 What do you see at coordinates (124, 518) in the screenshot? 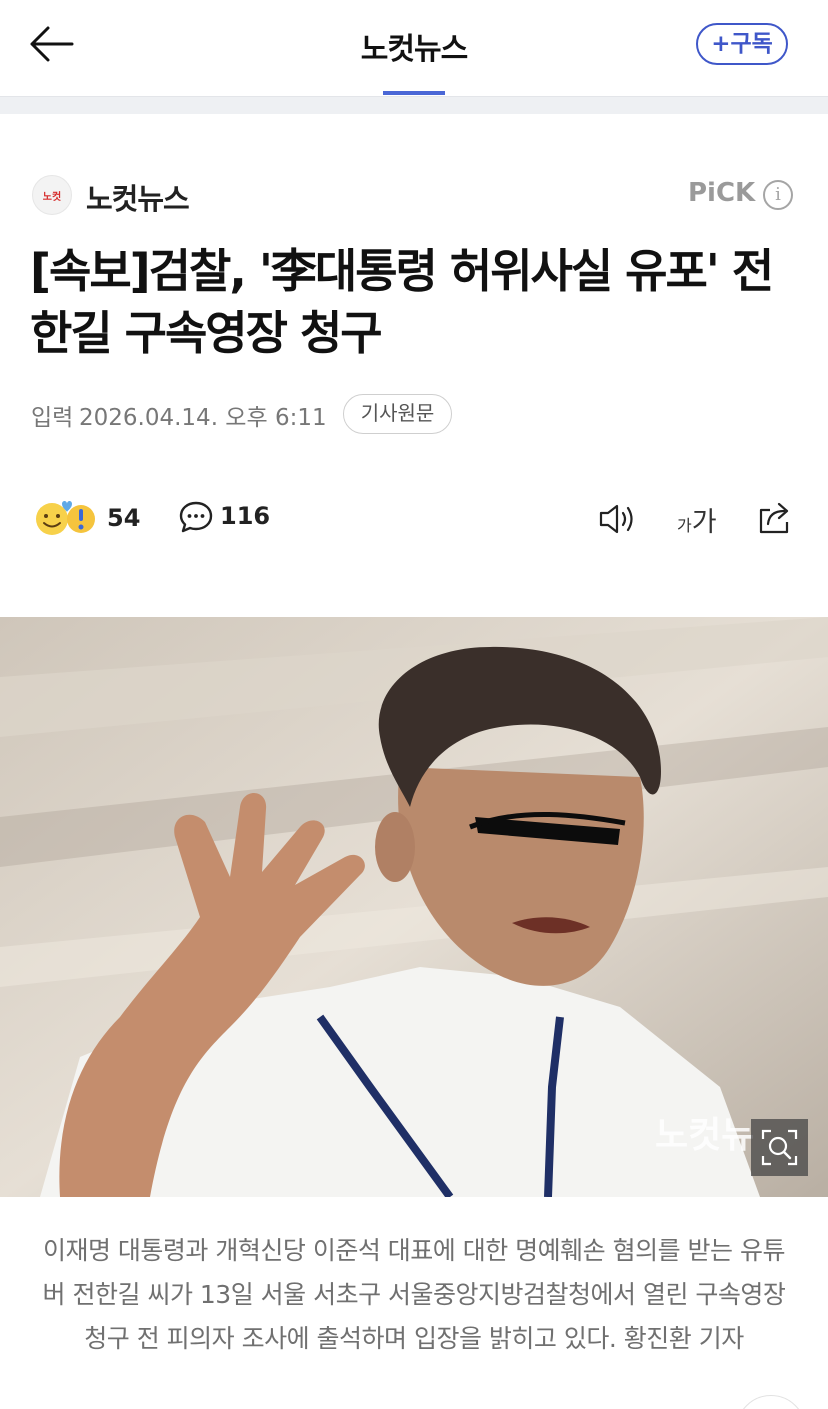
I see `reaction-count: 54` at bounding box center [124, 518].